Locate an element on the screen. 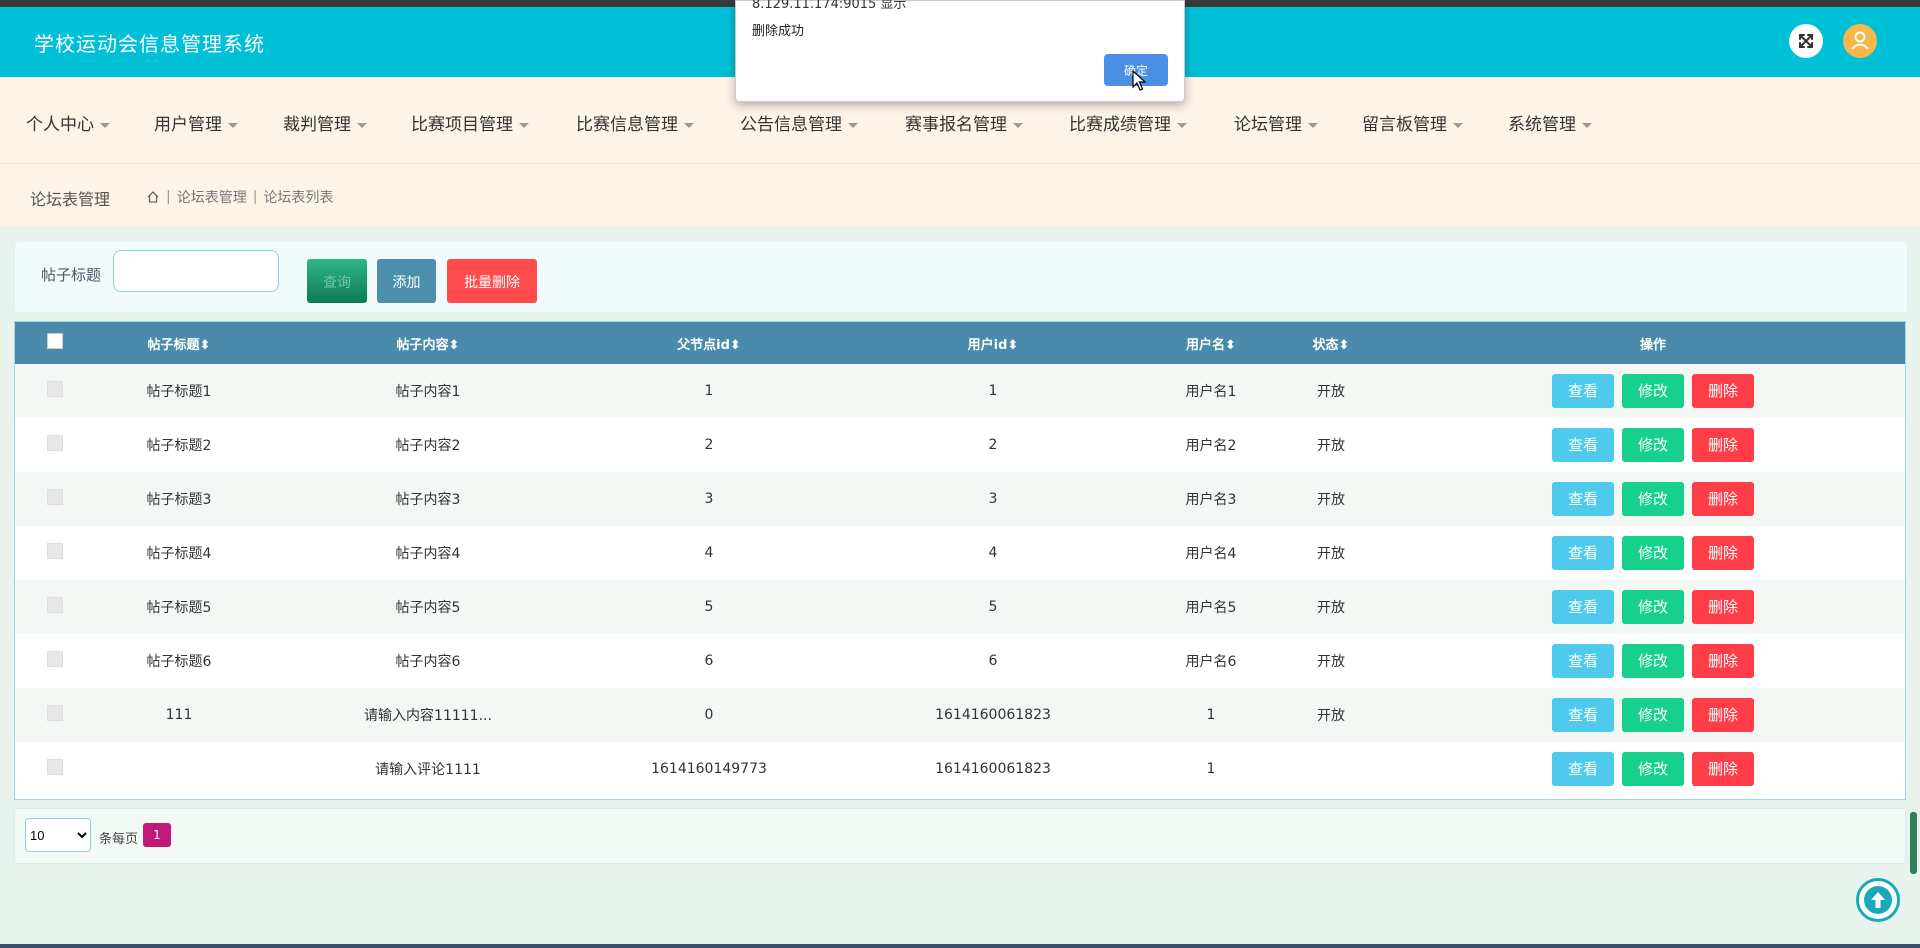  breadcrumb-level2: 论坛表列表 is located at coordinates (298, 198).